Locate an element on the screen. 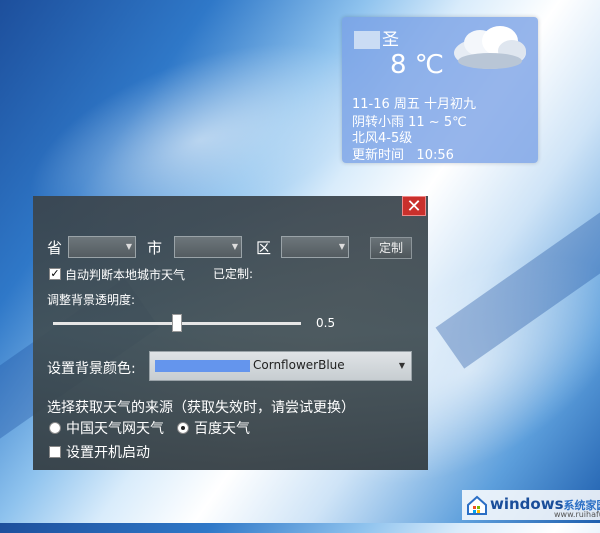 This screenshot has width=600, height=533. customized-label: 已定制: is located at coordinates (233, 274).